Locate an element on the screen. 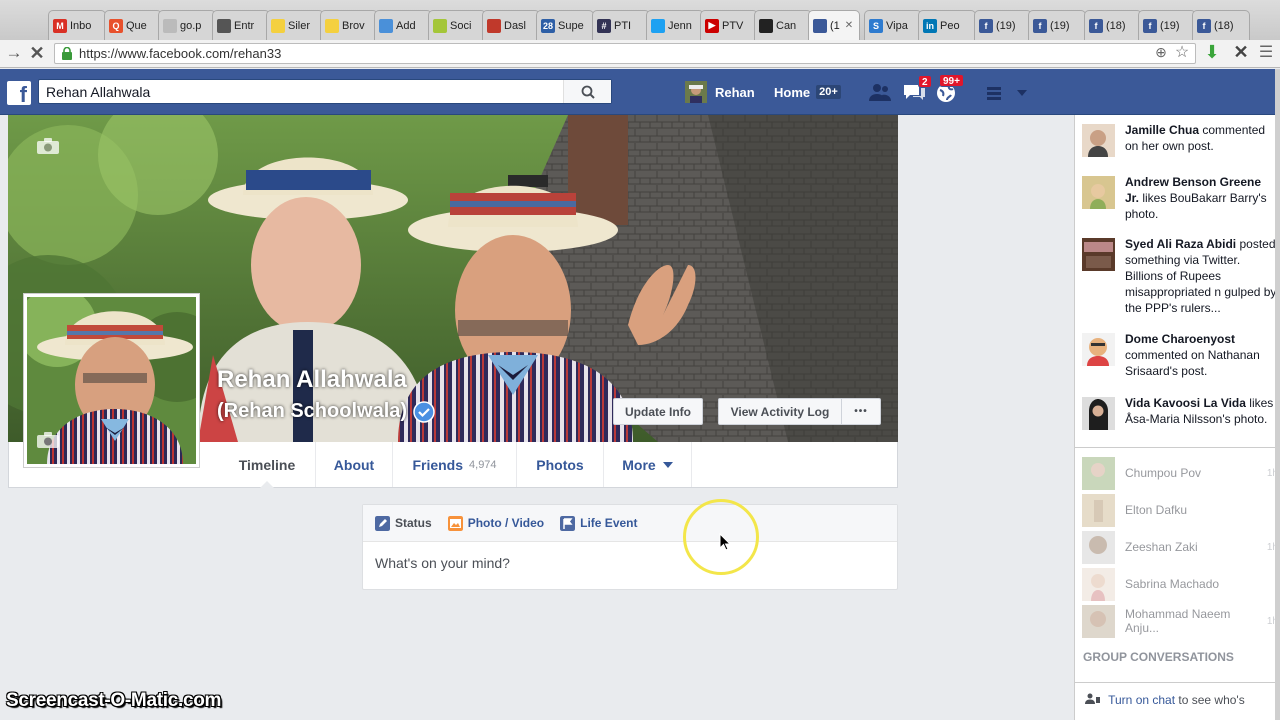 This screenshot has height=720, width=1280. download-extension-icon: ⬇ is located at coordinates (1212, 52).